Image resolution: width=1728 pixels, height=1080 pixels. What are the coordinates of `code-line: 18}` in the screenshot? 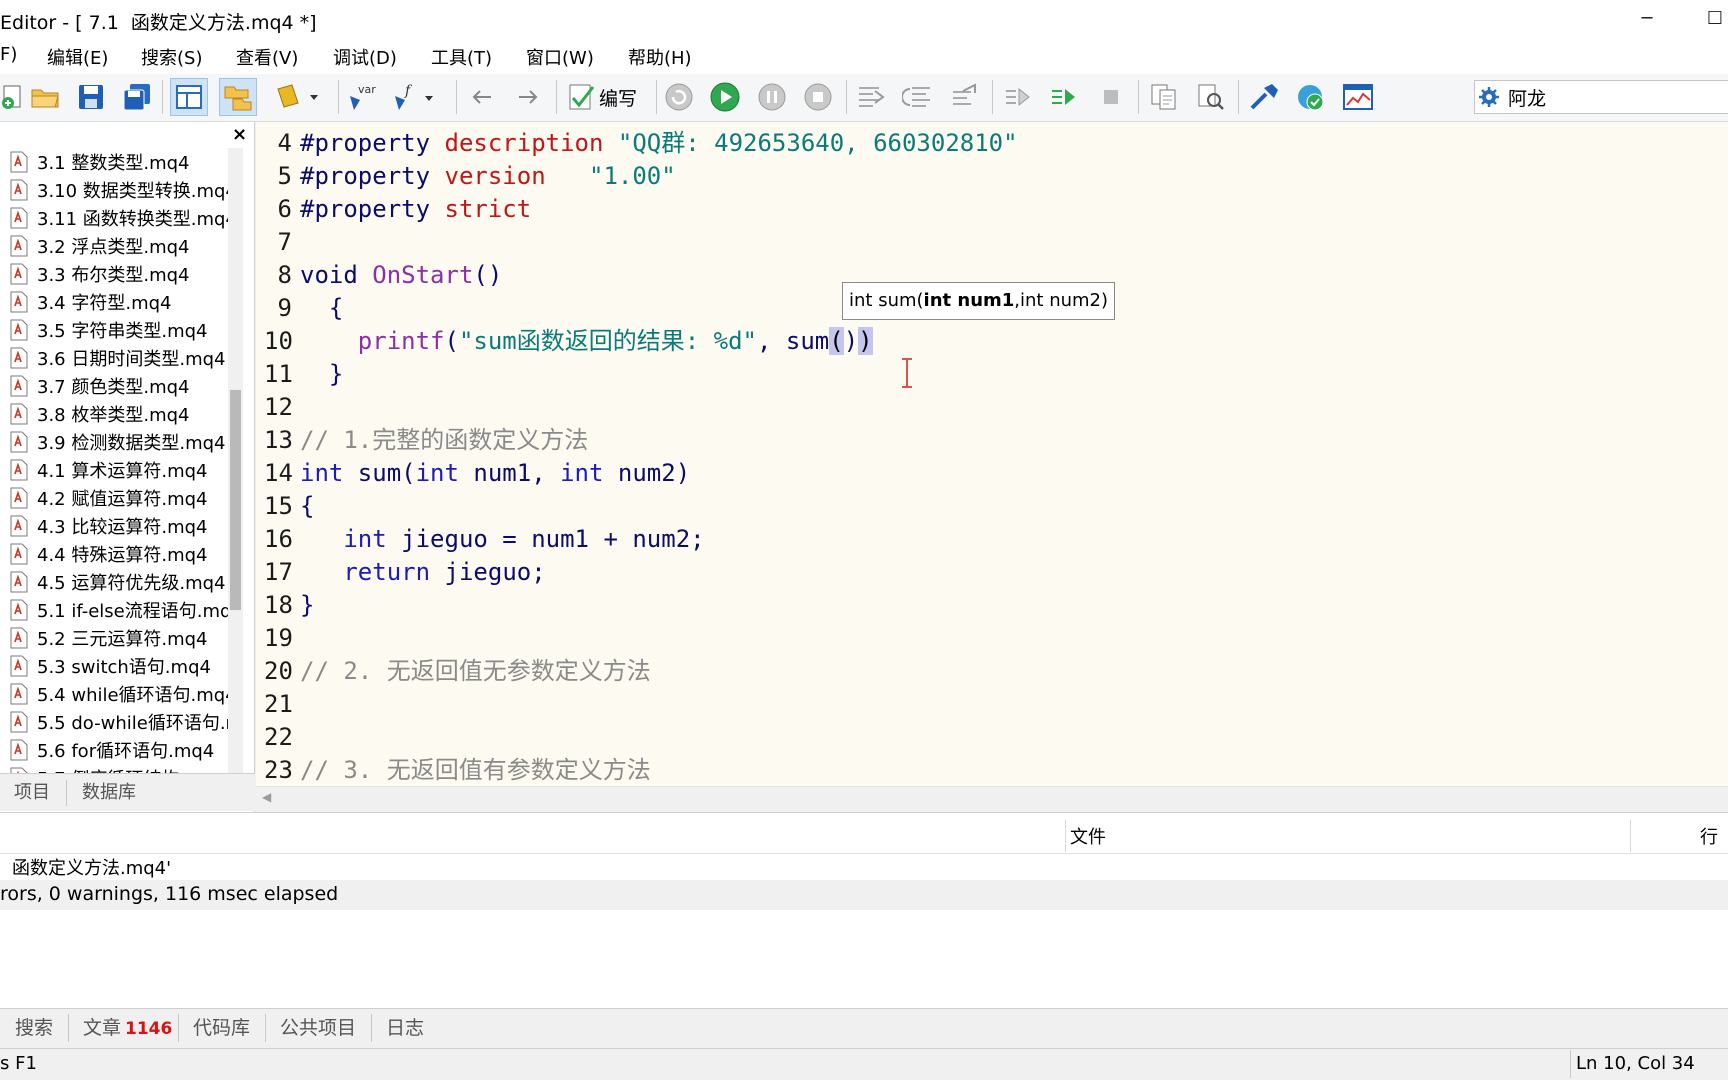 It's located at (991, 605).